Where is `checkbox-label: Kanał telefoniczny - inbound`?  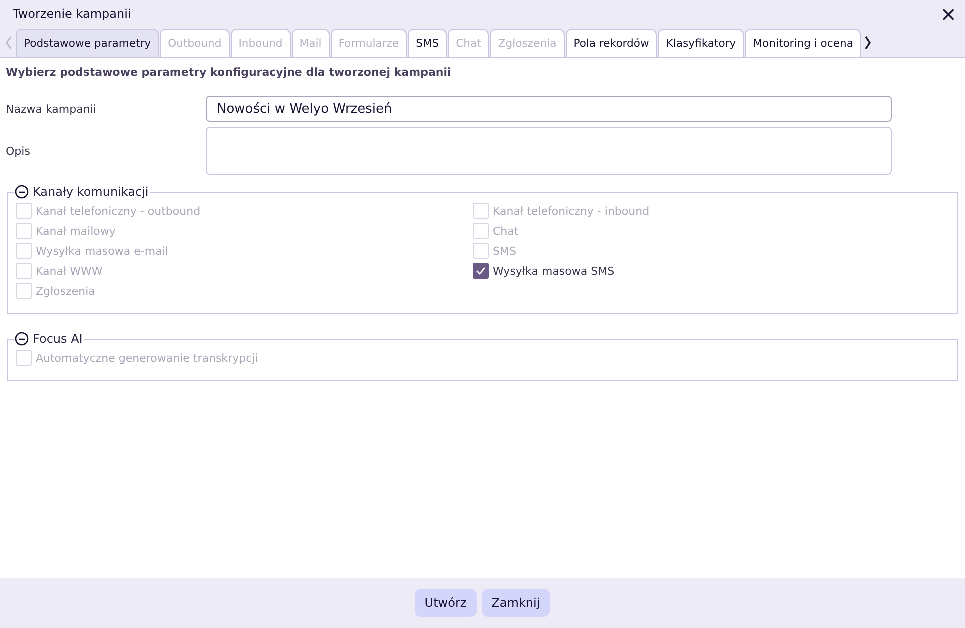 checkbox-label: Kanał telefoniczny - inbound is located at coordinates (571, 211).